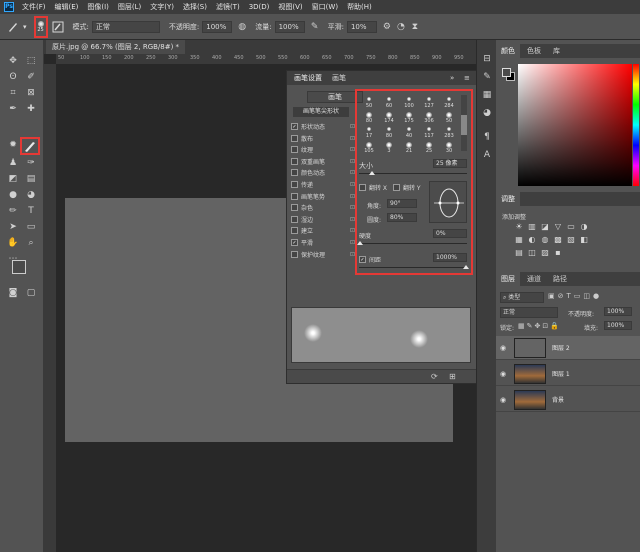 Image resolution: width=640 pixels, height=552 pixels. Describe the element at coordinates (259, 7) in the screenshot. I see `menu-3d: 3D(D)` at that location.